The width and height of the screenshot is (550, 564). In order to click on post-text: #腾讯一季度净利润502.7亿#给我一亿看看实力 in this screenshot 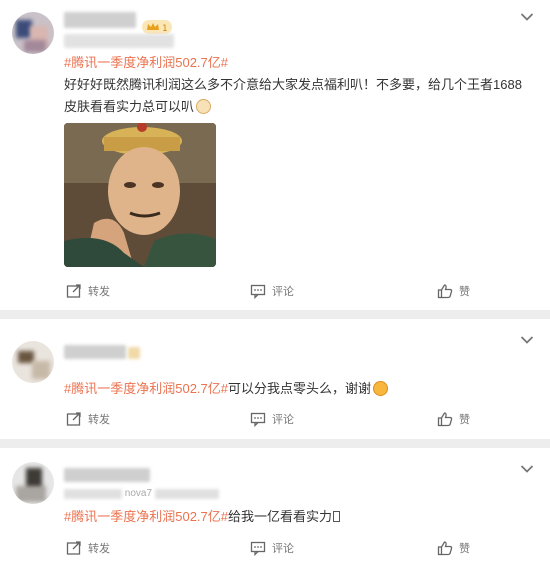, I will do `click(298, 517)`.